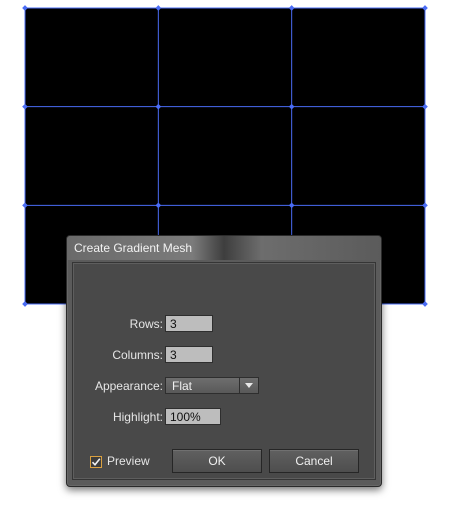  What do you see at coordinates (189, 323) in the screenshot?
I see `rows-input: 3` at bounding box center [189, 323].